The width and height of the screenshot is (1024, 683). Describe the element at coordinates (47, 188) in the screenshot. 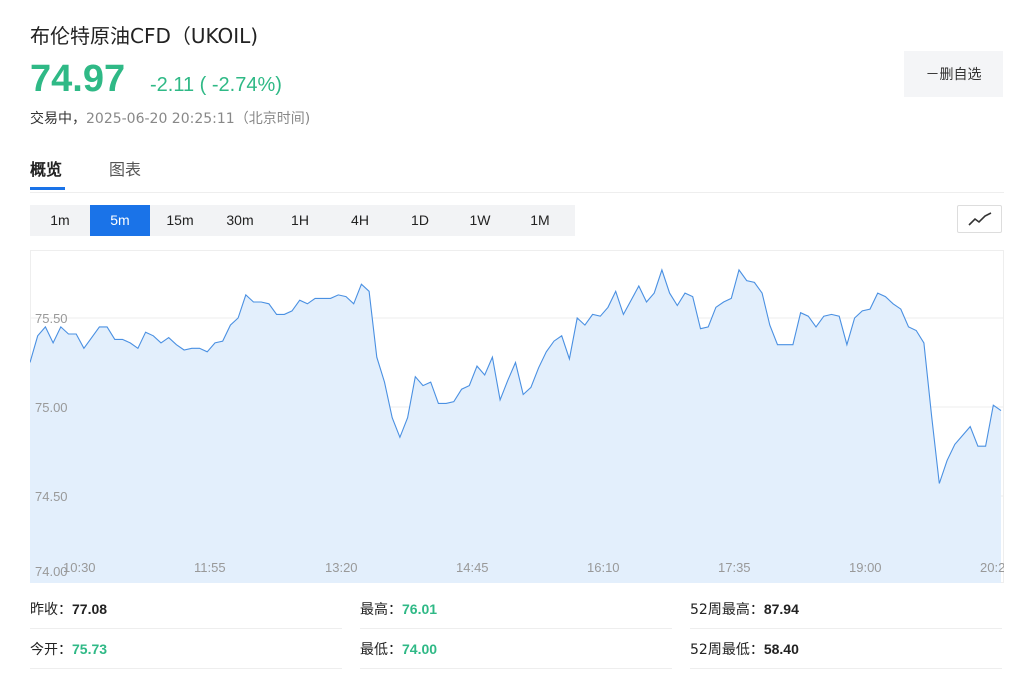

I see `active-tab-indicator` at that location.